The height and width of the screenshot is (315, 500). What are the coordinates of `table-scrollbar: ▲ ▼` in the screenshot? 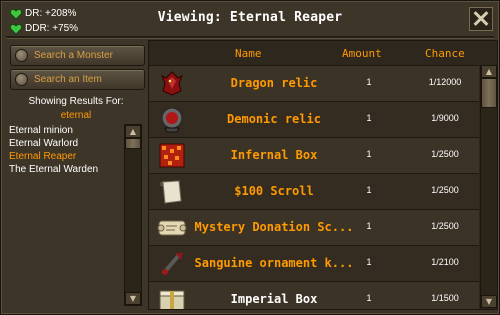 It's located at (488, 186).